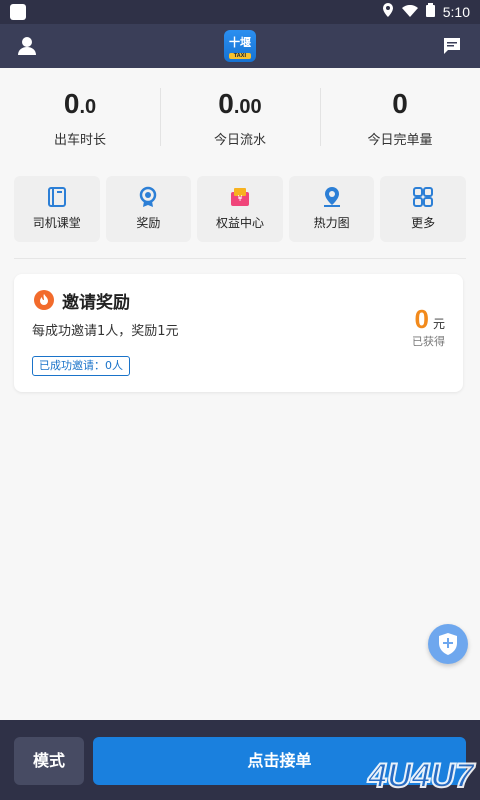 This screenshot has width=480, height=800. I want to click on battery-icon, so click(430, 11).